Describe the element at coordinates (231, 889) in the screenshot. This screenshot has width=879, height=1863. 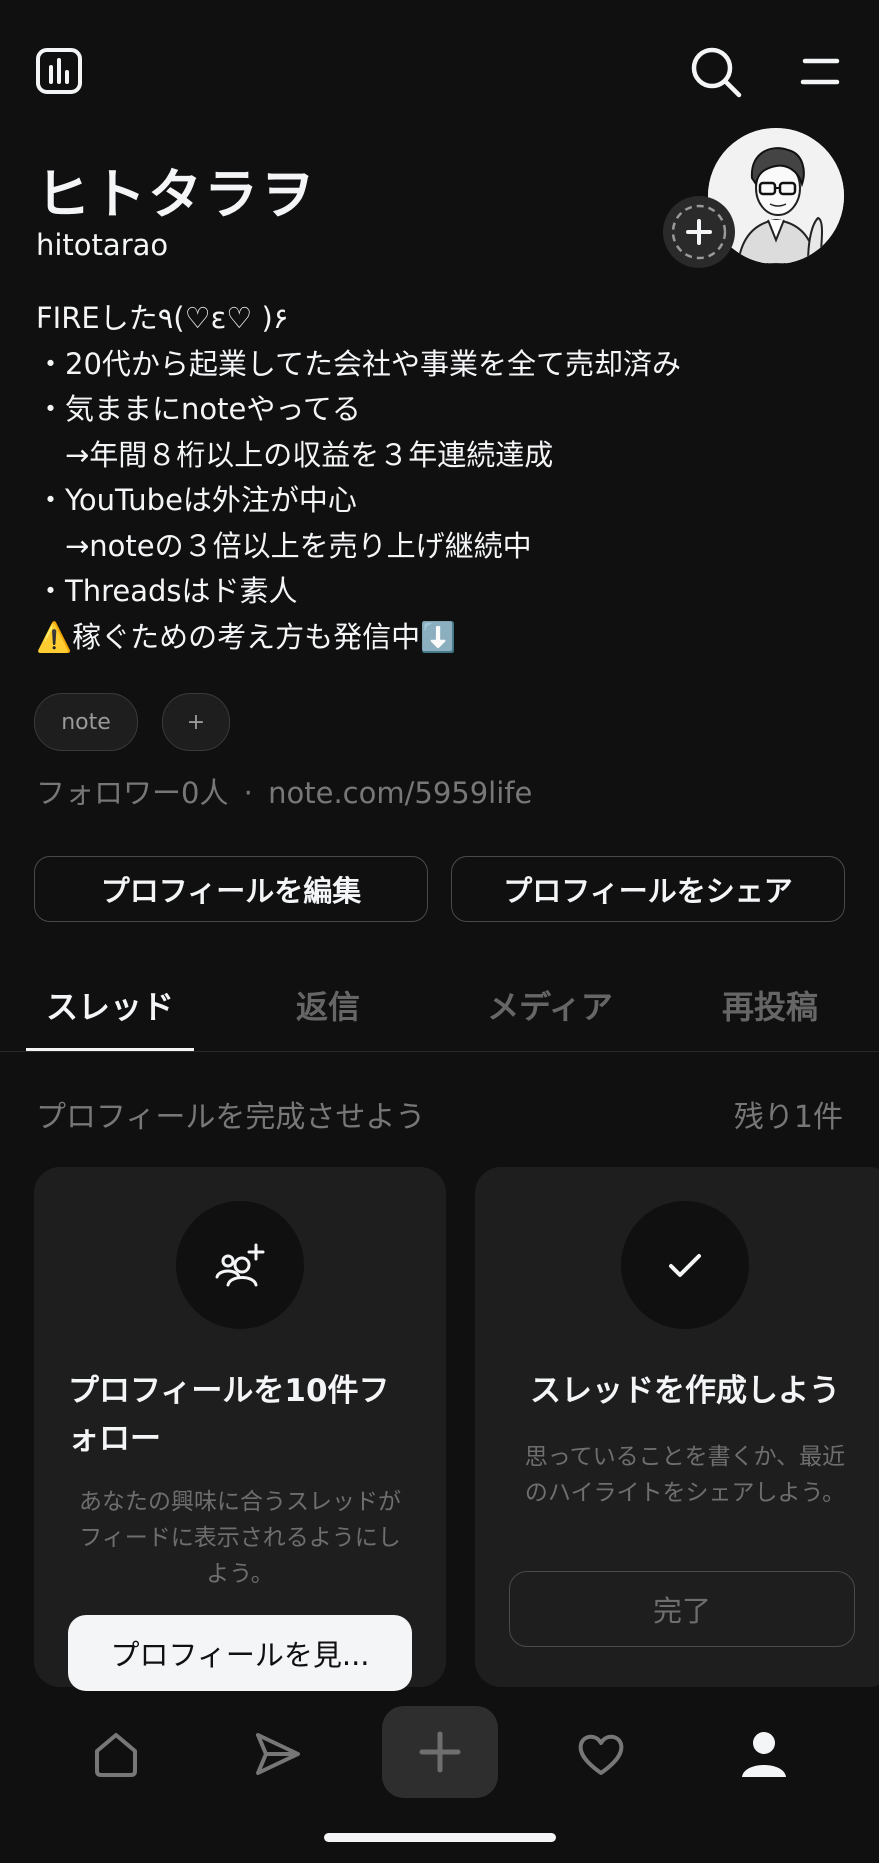
I see `edit-profile-button: プロフィールを編集` at that location.